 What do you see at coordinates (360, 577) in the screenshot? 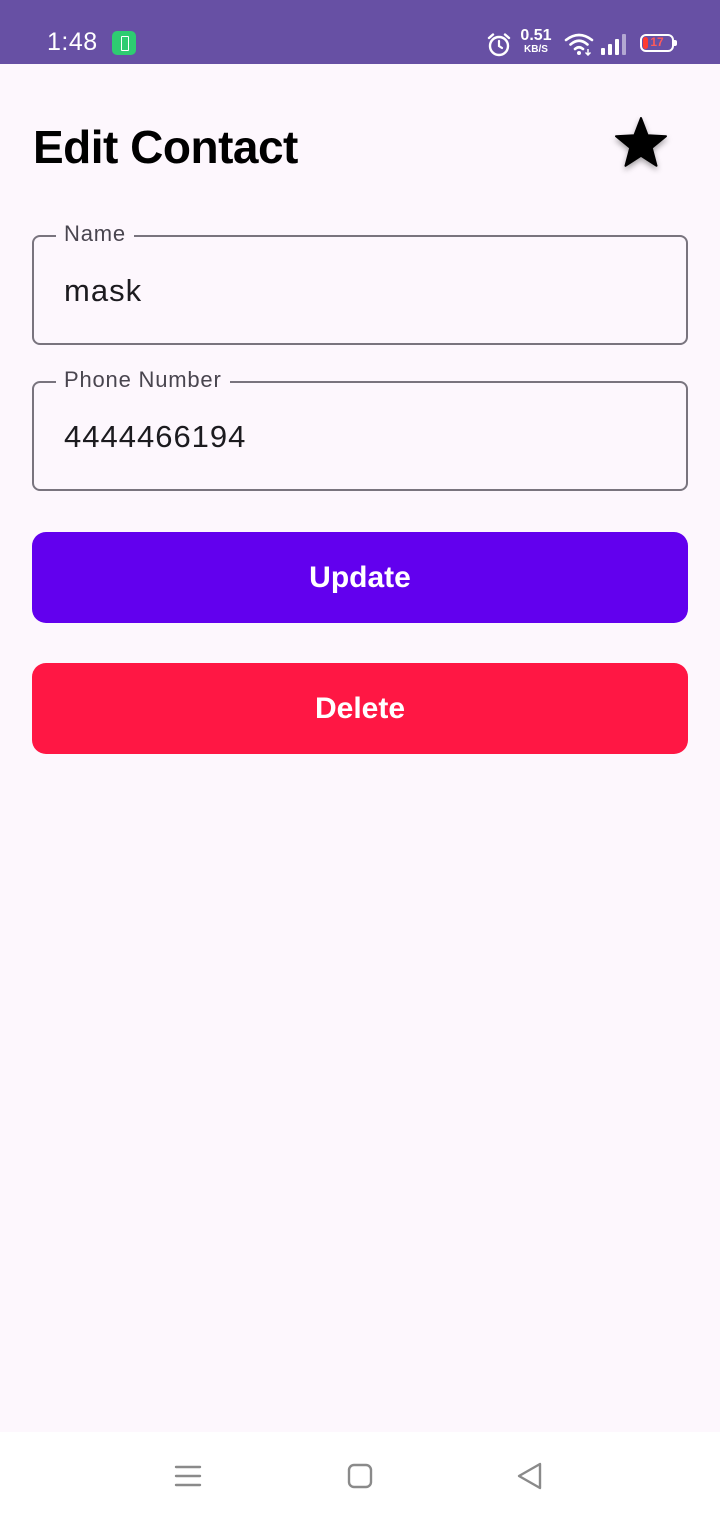
I see `update-button: Update` at bounding box center [360, 577].